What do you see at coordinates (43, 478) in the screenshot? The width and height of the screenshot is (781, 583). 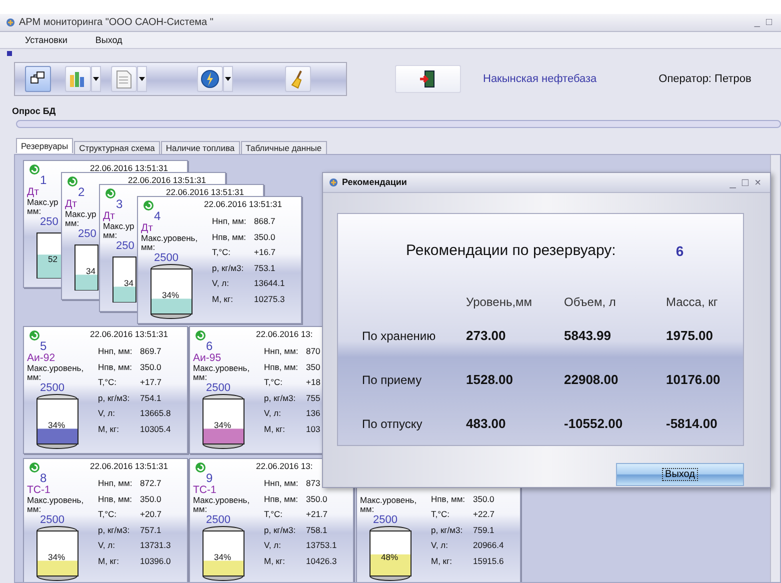 I see `tank-number: 8` at bounding box center [43, 478].